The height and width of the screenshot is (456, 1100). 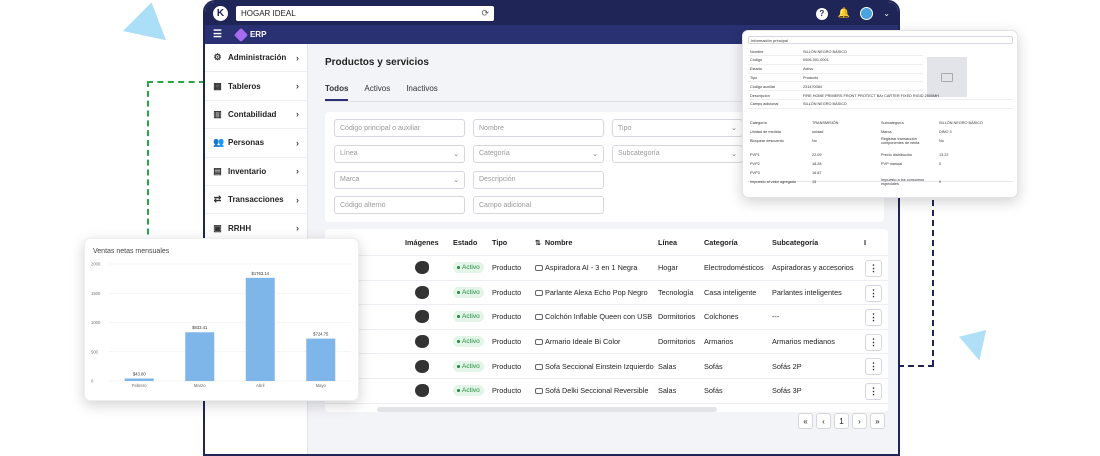 What do you see at coordinates (538, 243) in the screenshot?
I see `sort-icon: ⇅` at bounding box center [538, 243].